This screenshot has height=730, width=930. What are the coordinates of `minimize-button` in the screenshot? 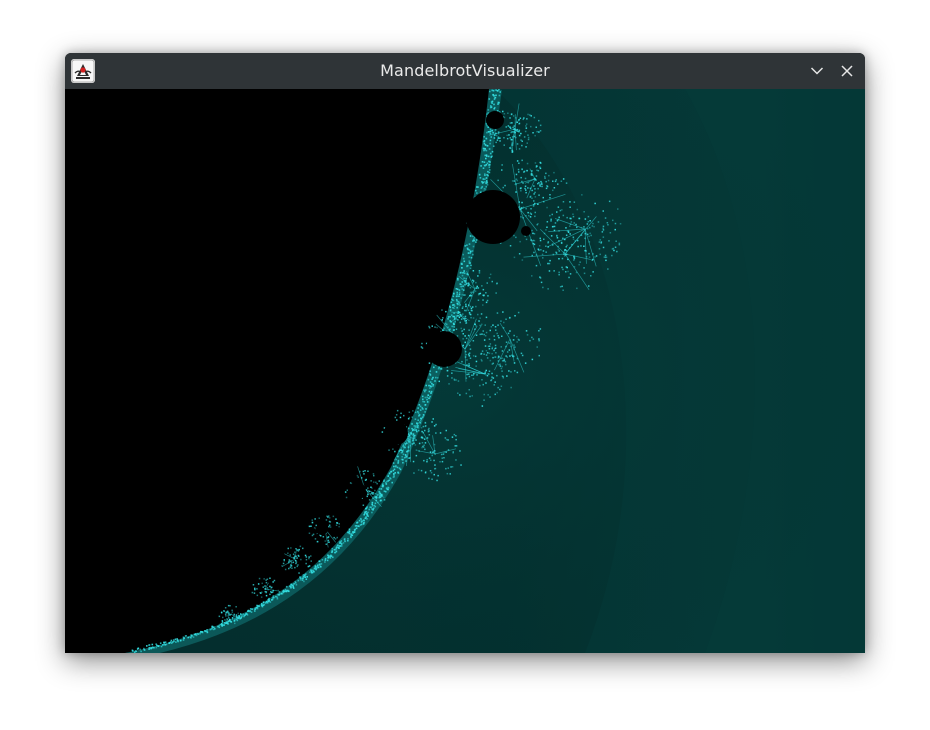 It's located at (817, 71).